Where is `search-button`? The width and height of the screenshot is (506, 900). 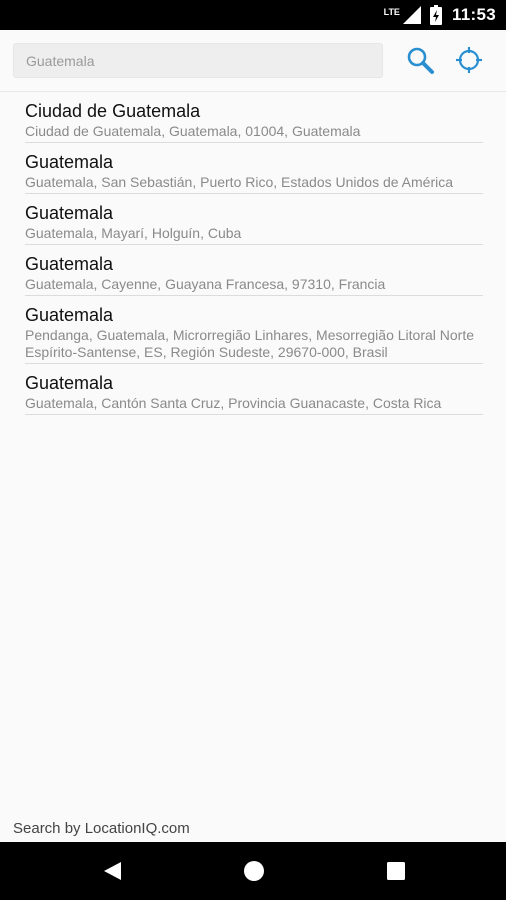 search-button is located at coordinates (420, 60).